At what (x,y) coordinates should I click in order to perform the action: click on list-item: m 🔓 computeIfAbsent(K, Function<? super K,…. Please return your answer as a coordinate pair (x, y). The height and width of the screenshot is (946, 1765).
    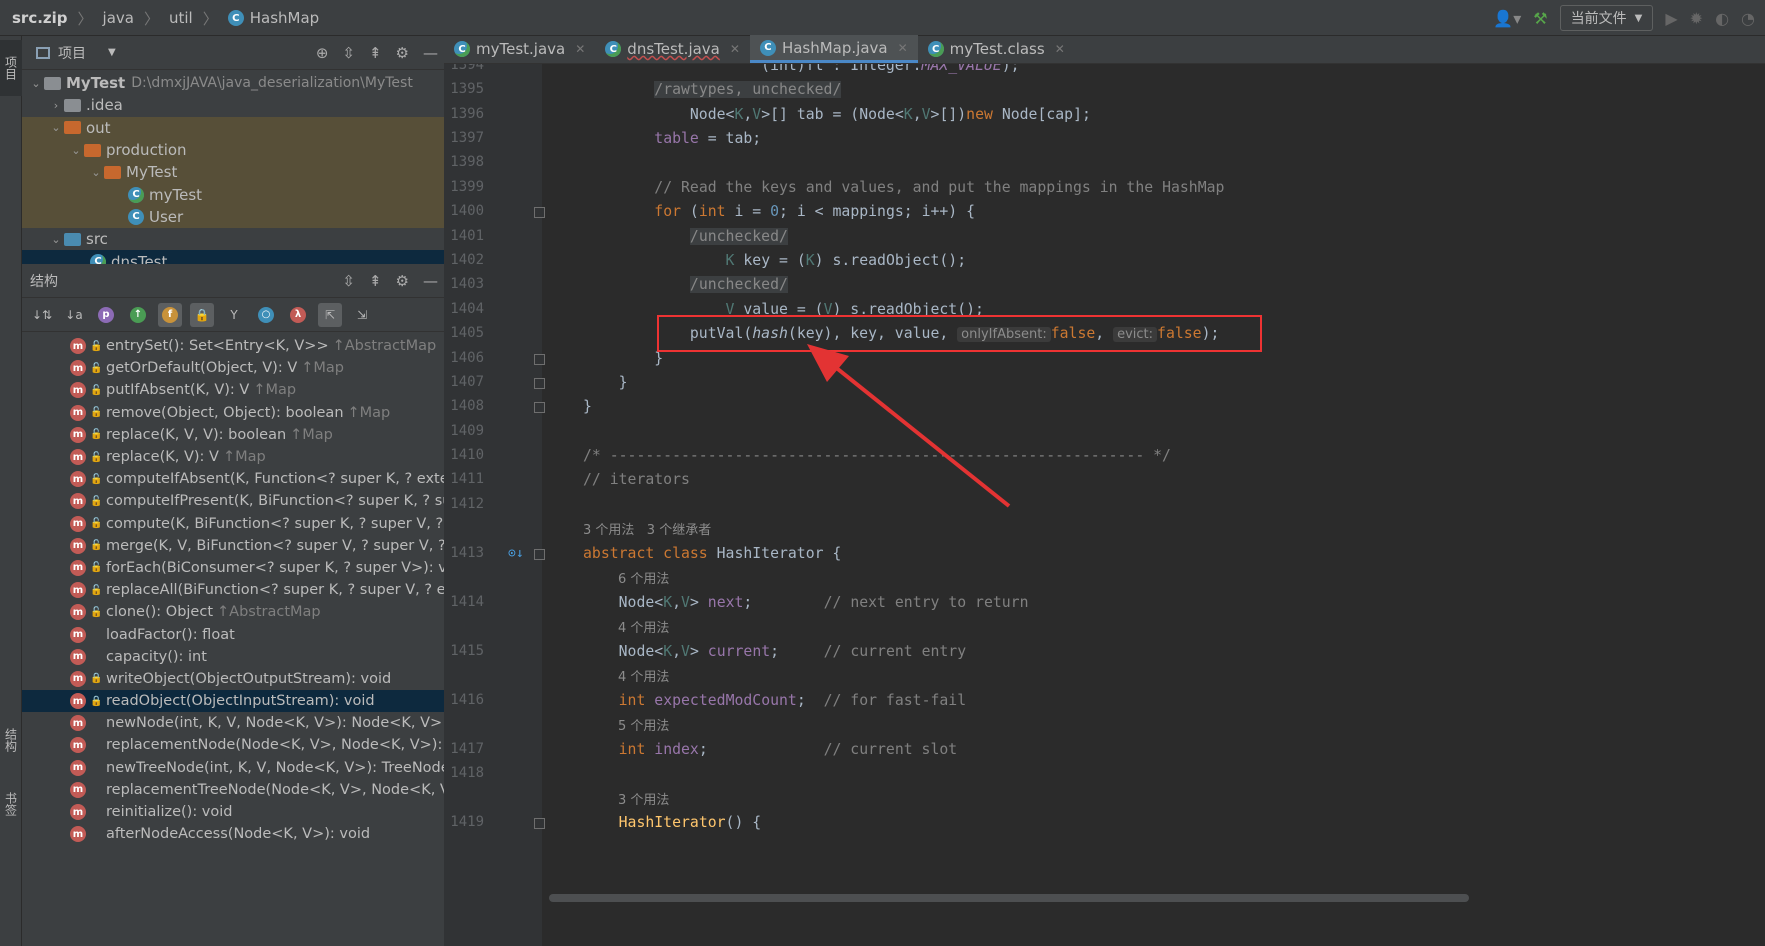
    Looking at the image, I should click on (233, 479).